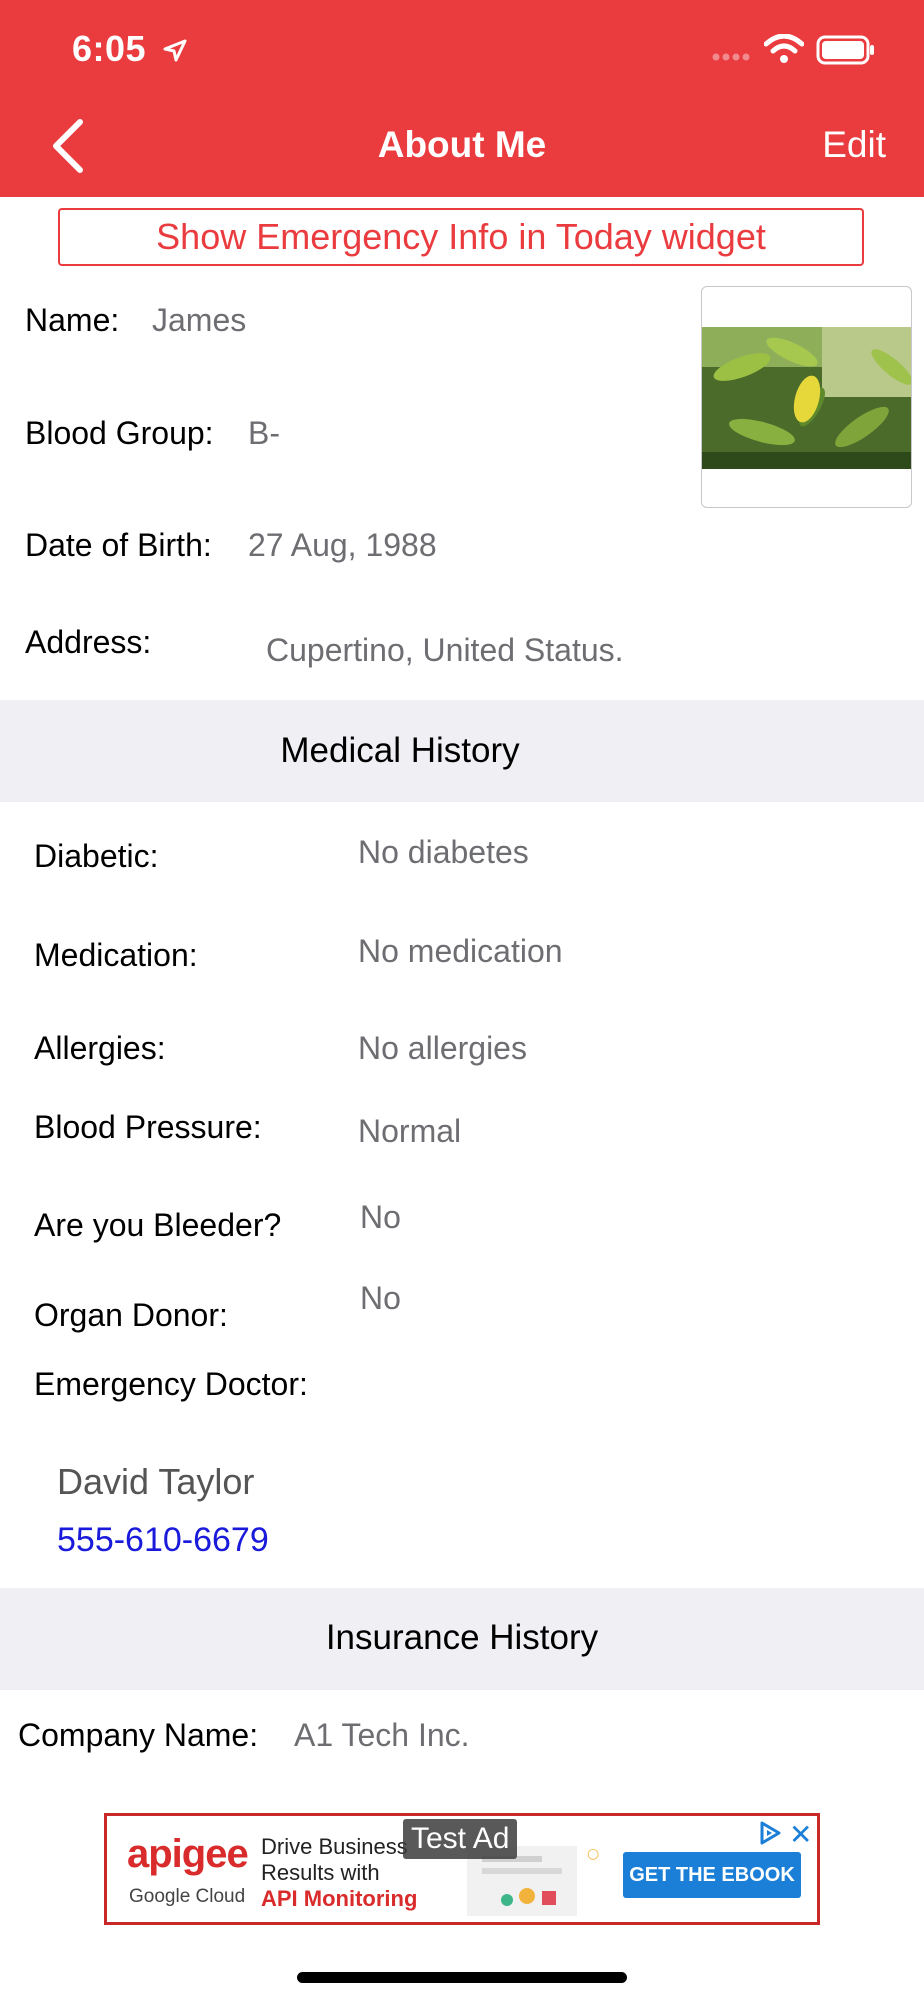  What do you see at coordinates (131, 1315) in the screenshot?
I see `organ-donor-label: Organ Donor:` at bounding box center [131, 1315].